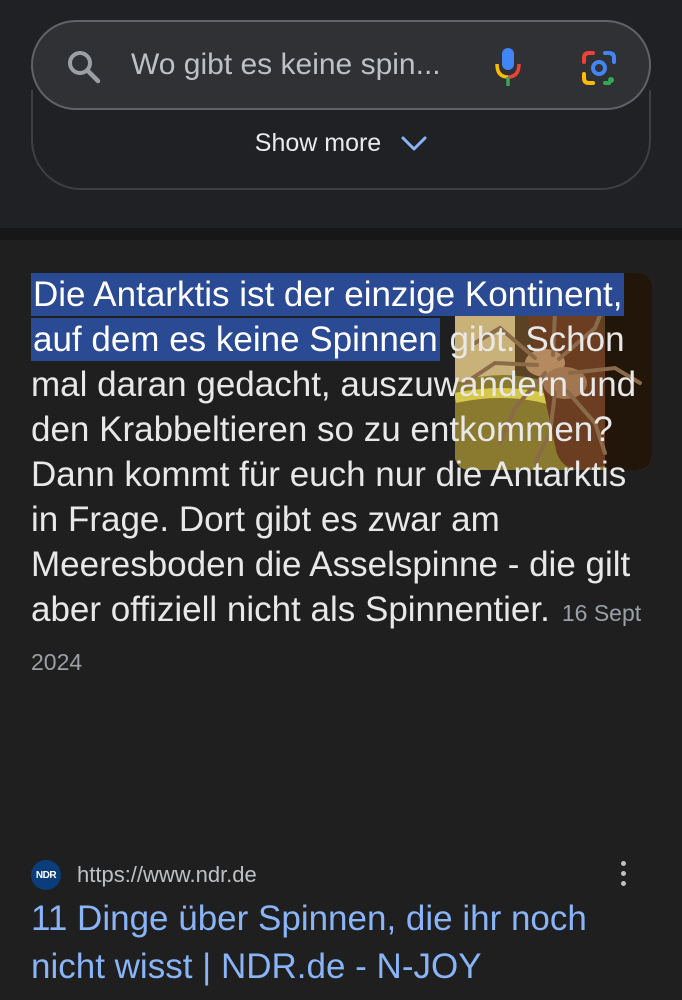  What do you see at coordinates (341, 234) in the screenshot?
I see `section-divider` at bounding box center [341, 234].